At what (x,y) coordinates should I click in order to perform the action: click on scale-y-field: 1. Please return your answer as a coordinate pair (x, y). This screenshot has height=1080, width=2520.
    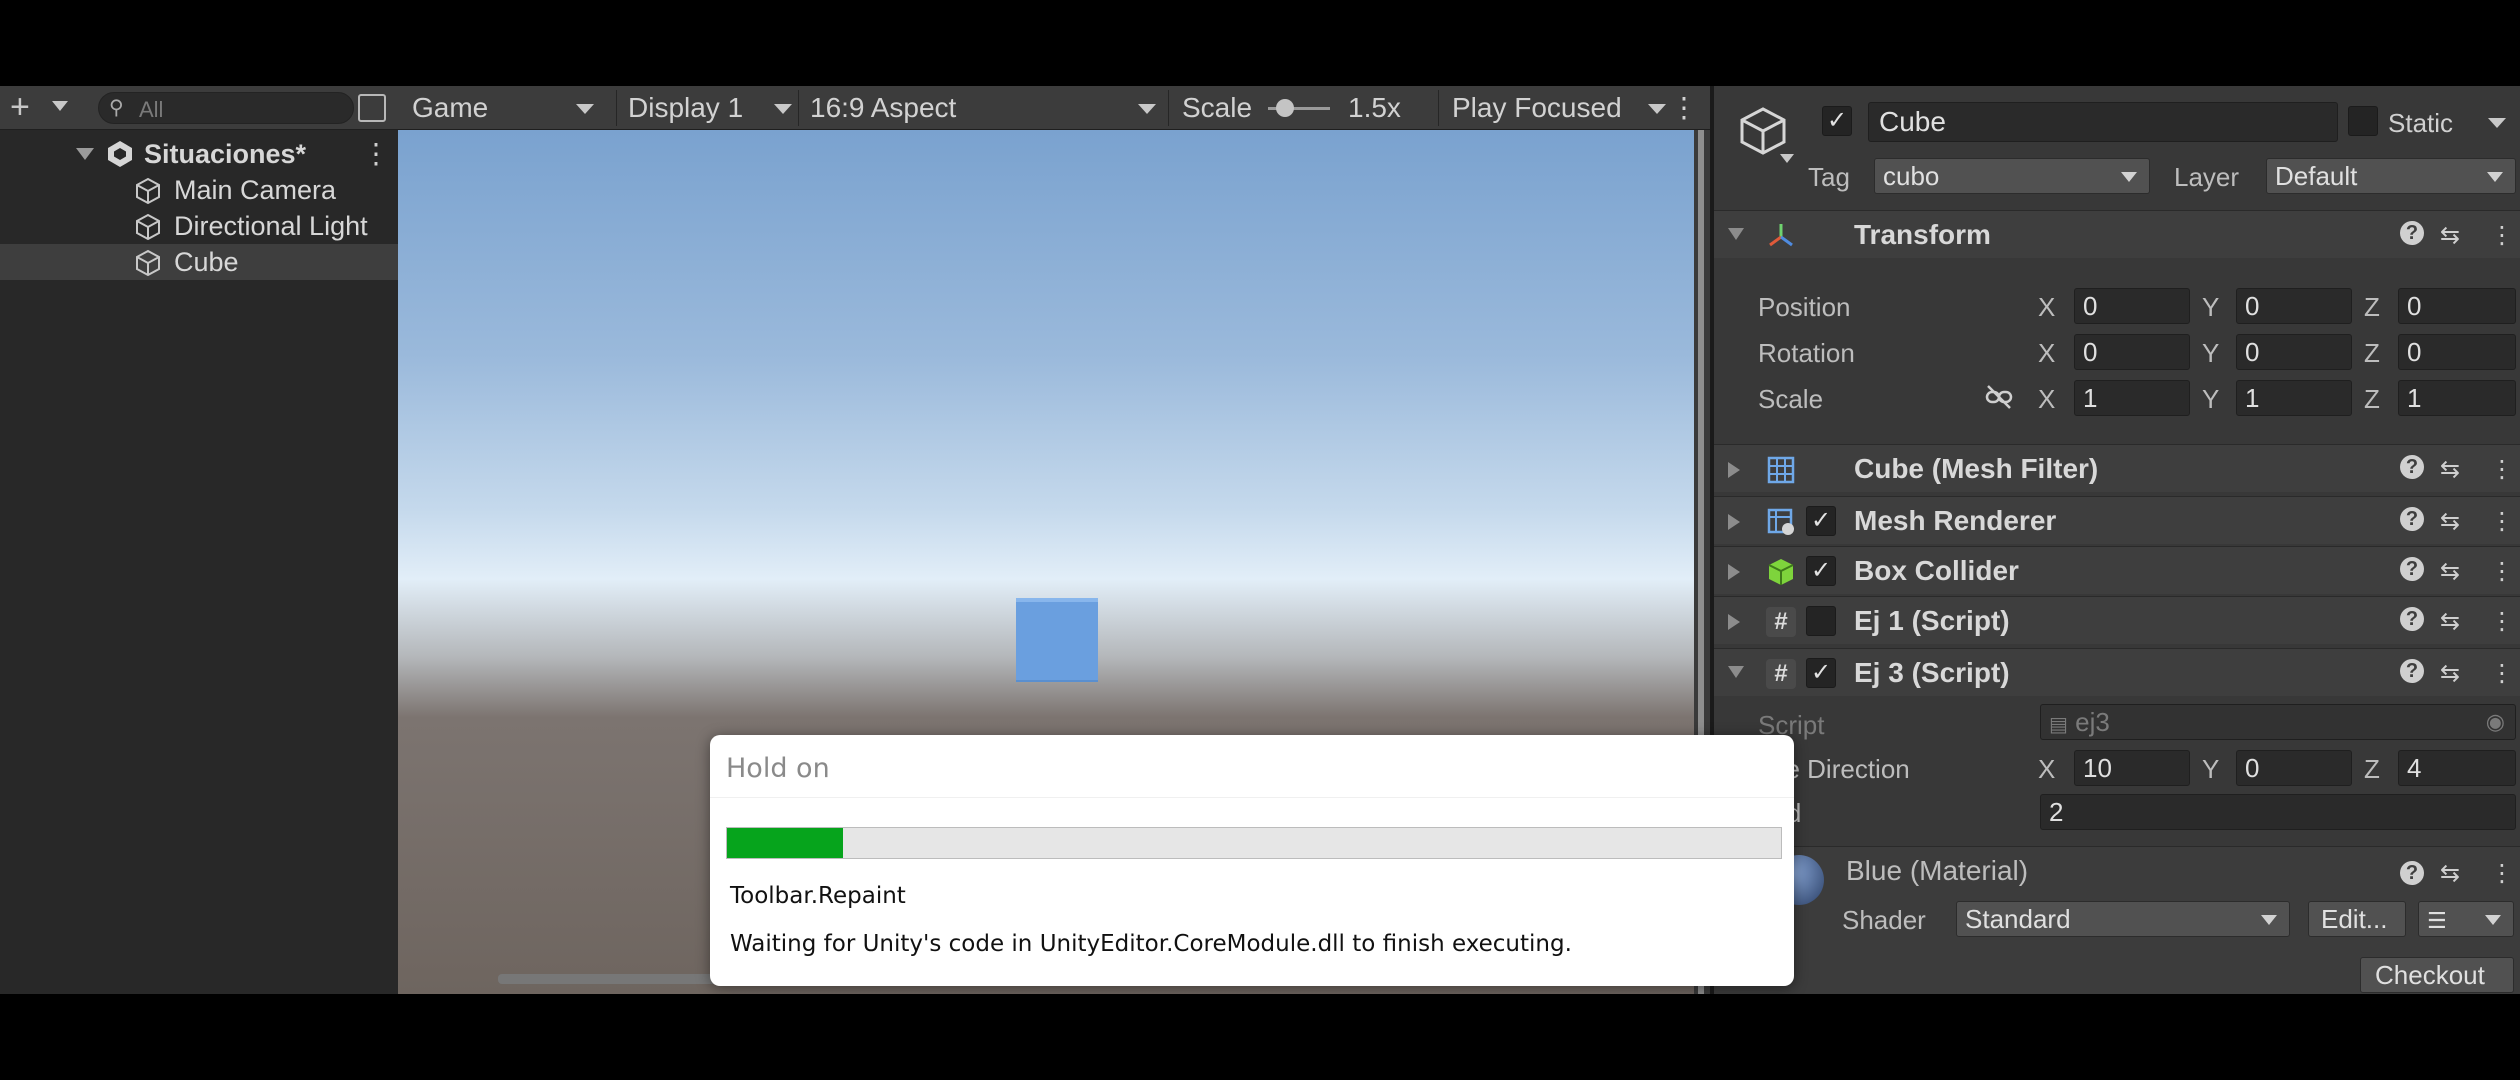
    Looking at the image, I should click on (2294, 398).